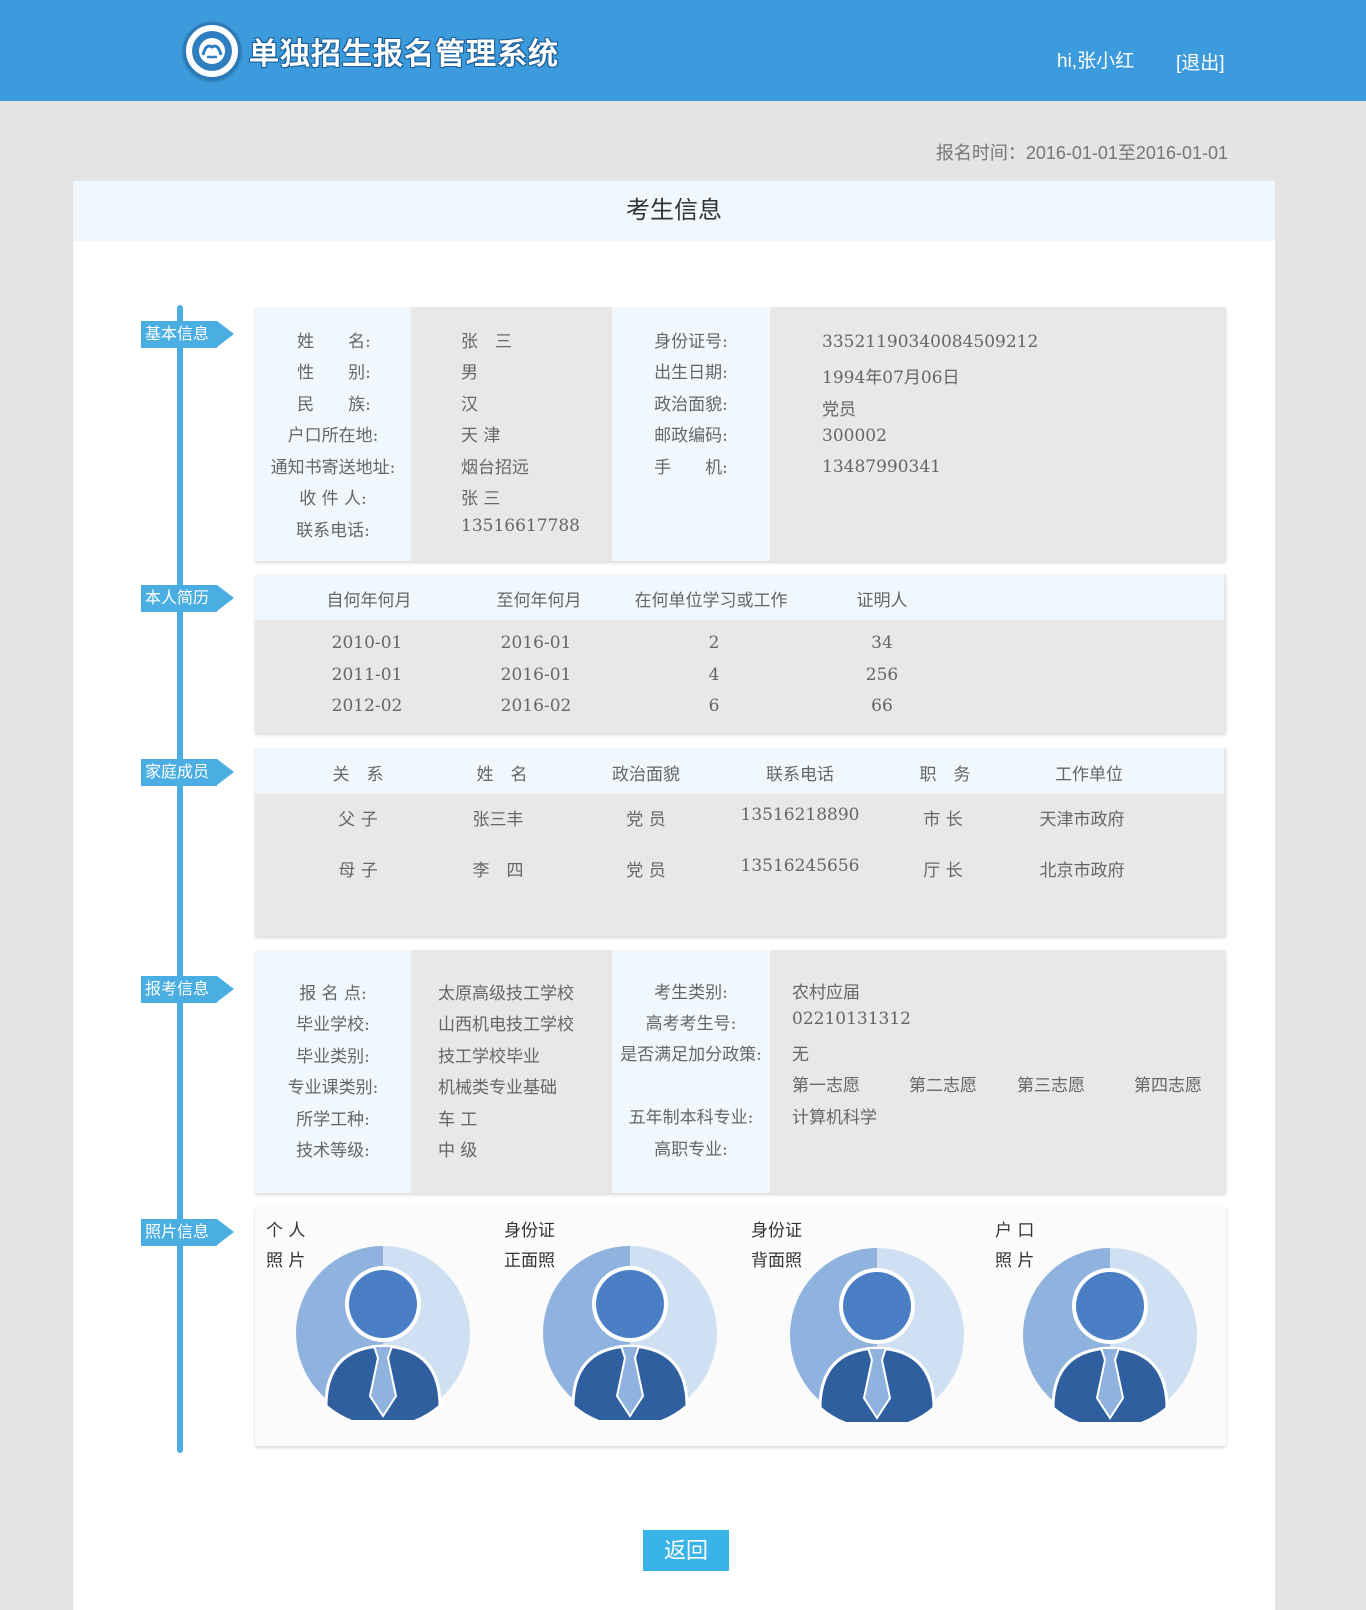 The height and width of the screenshot is (1610, 1366). Describe the element at coordinates (945, 775) in the screenshot. I see `family-col-position: 职 务` at that location.